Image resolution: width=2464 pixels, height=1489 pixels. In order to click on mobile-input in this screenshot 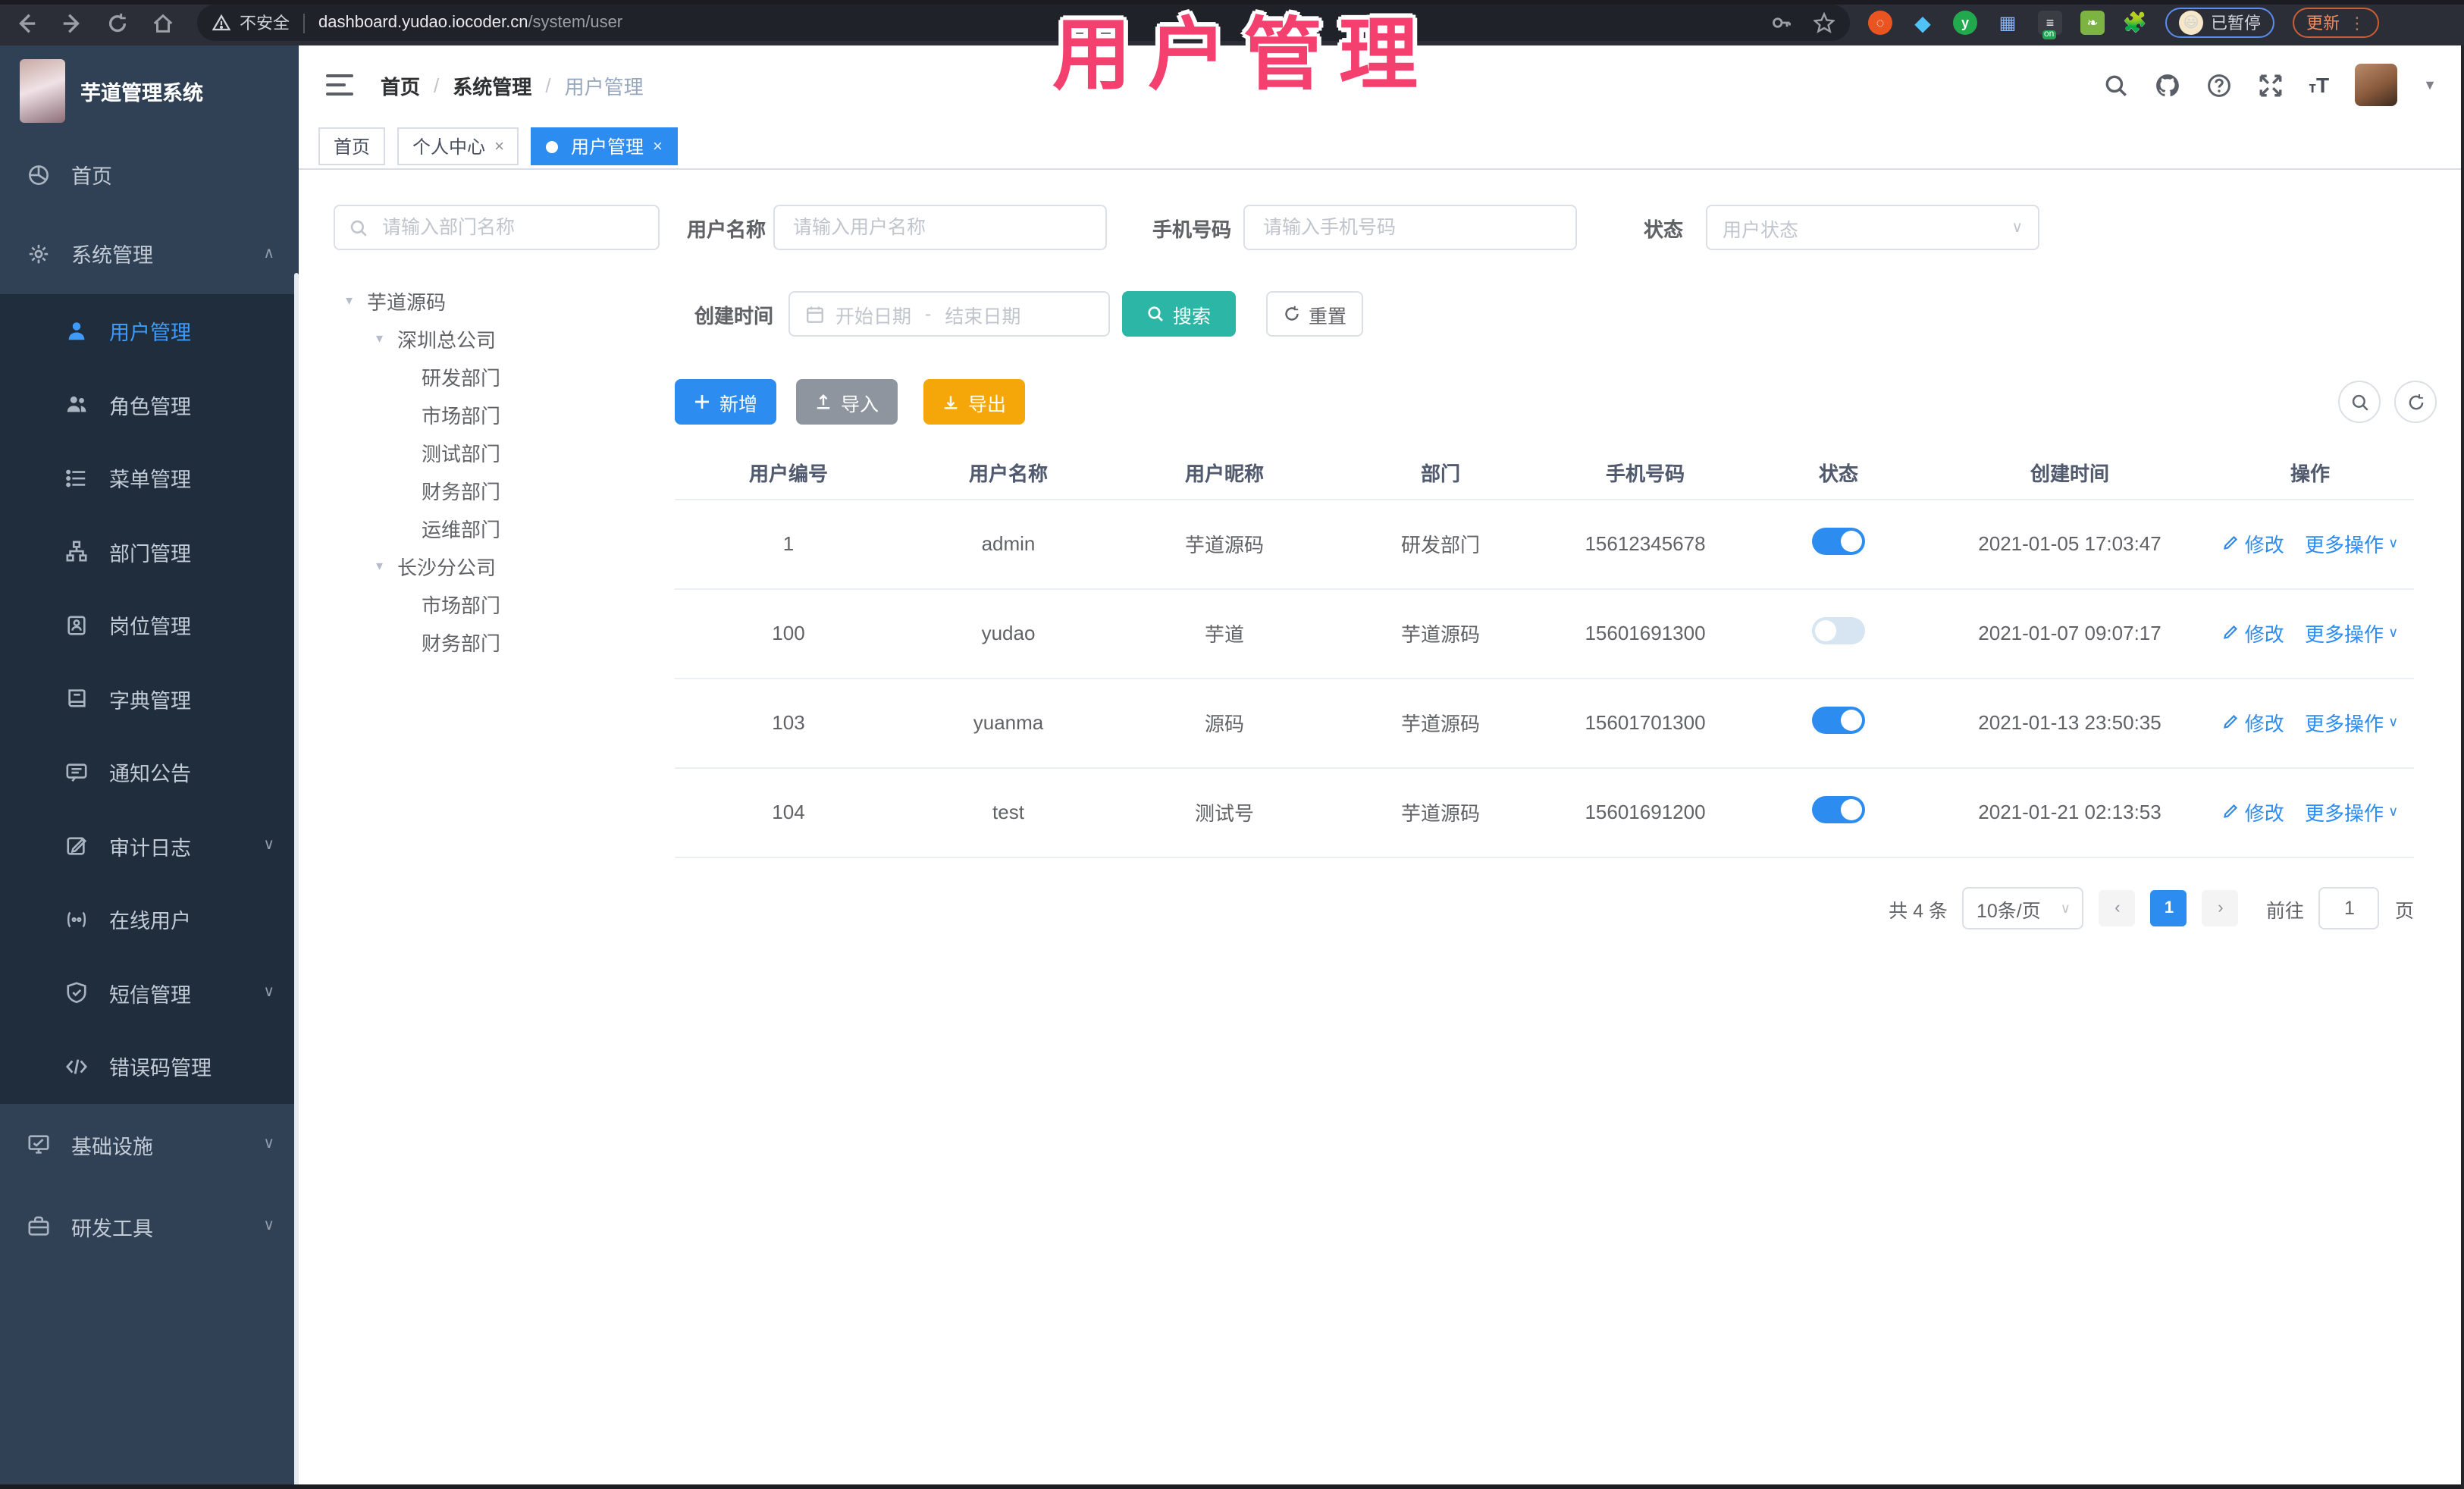, I will do `click(1410, 227)`.